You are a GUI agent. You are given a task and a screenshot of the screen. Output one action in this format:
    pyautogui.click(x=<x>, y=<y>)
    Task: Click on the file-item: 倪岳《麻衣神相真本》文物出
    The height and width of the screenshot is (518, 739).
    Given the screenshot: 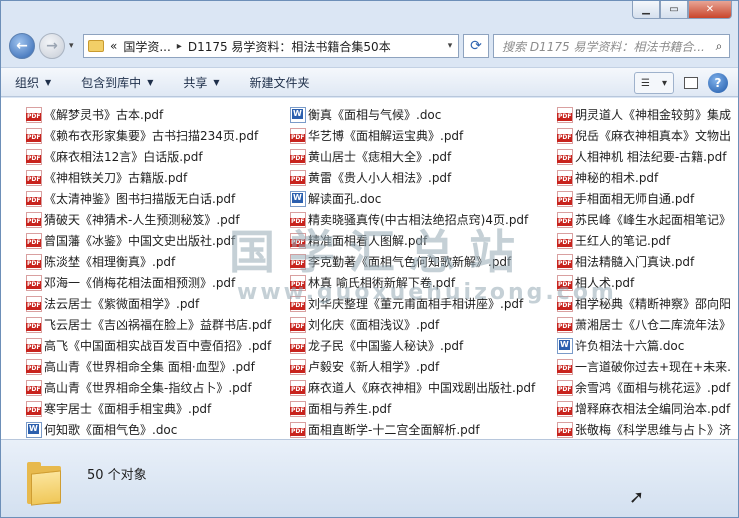 What is the action you would take?
    pyautogui.click(x=644, y=135)
    